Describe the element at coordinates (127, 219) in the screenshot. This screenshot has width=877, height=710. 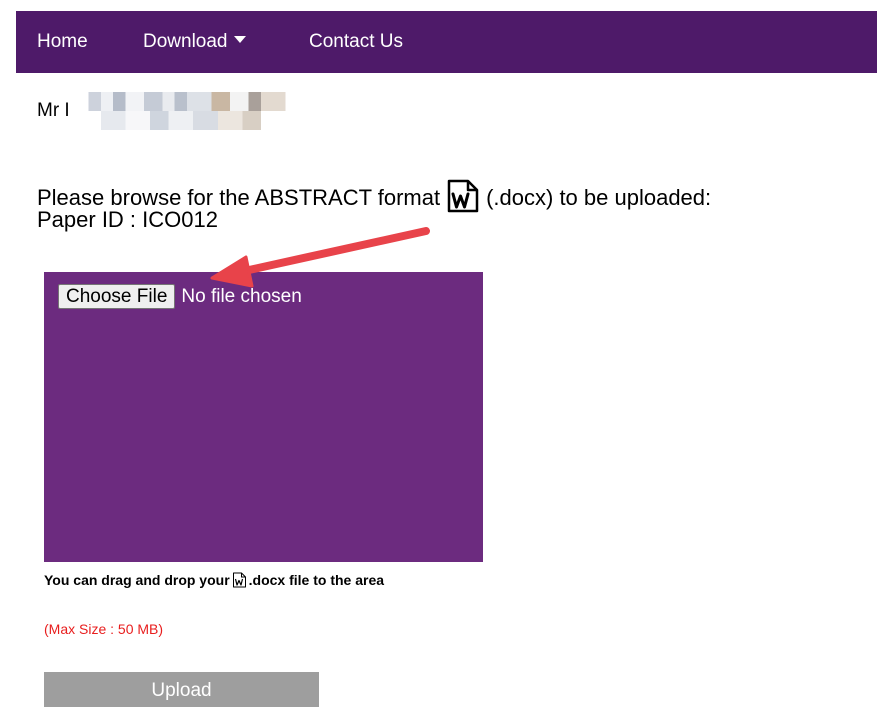
I see `paper-id: Paper ID : ICO012` at that location.